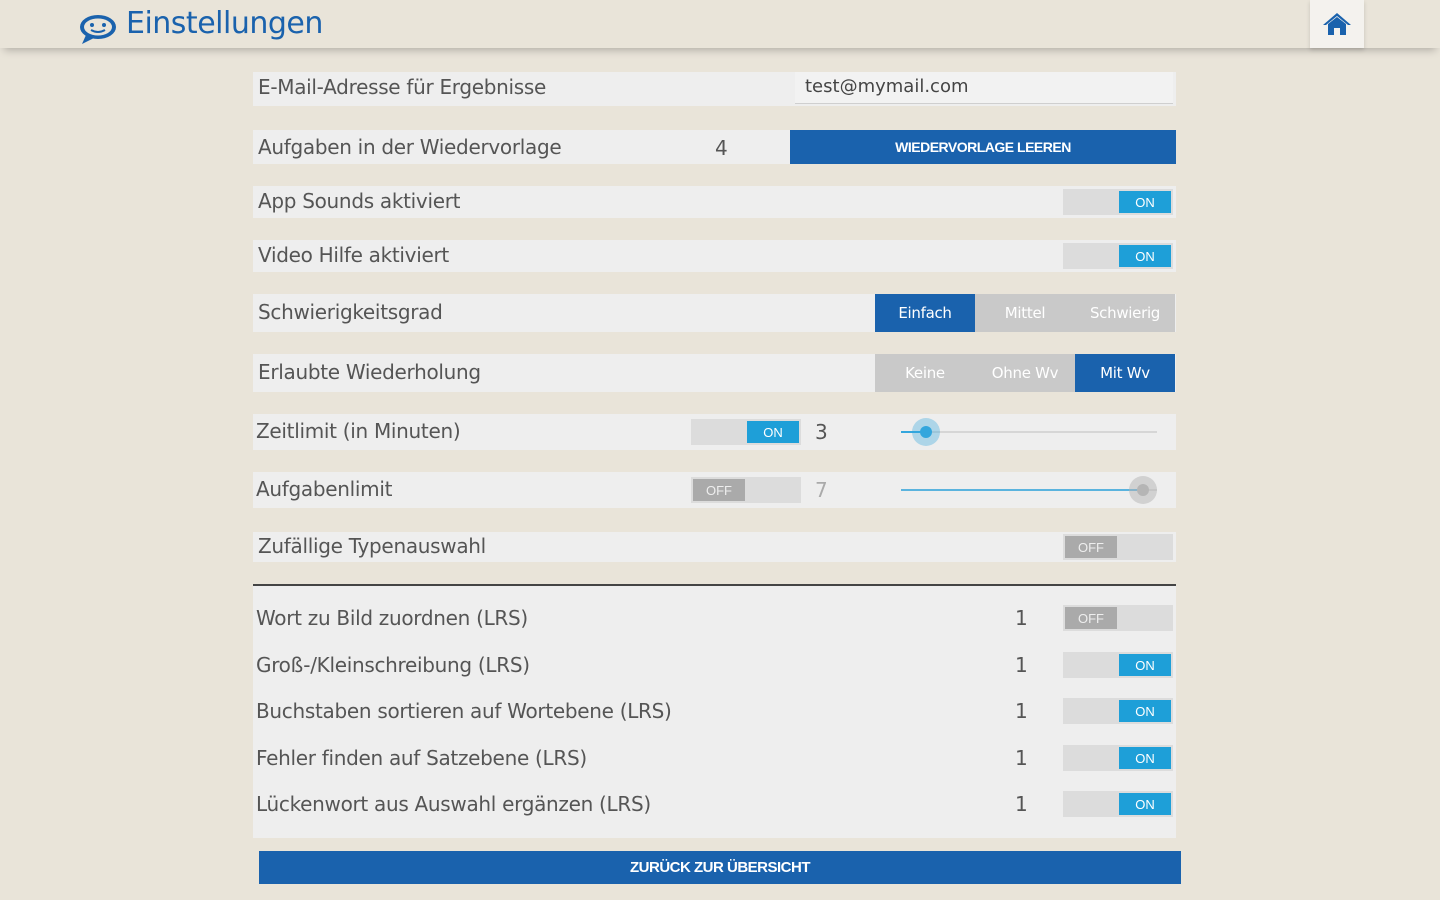 The width and height of the screenshot is (1440, 900). I want to click on difficulty-label: Schwierigkeitsgrad, so click(350, 312).